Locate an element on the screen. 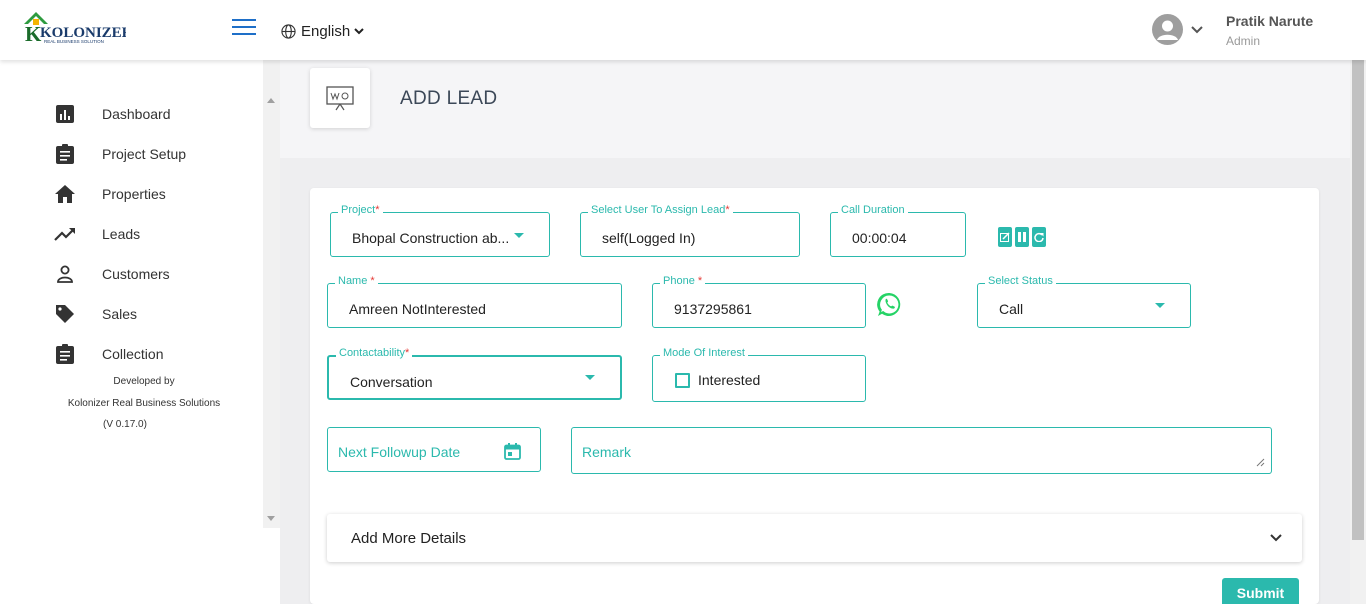 The height and width of the screenshot is (604, 1366). trending-up-icon is located at coordinates (65, 234).